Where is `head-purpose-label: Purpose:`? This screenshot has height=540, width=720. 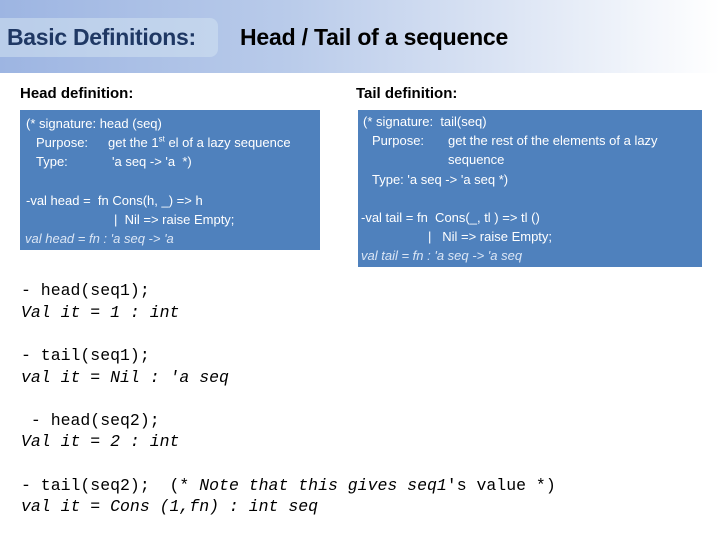
head-purpose-label: Purpose: is located at coordinates (62, 142).